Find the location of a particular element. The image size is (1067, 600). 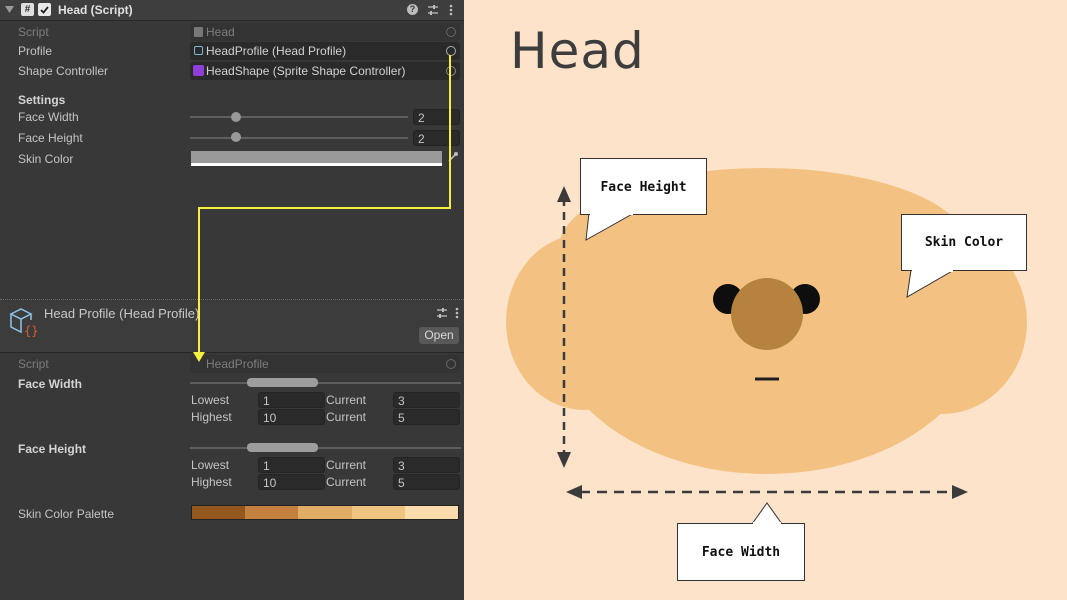

skin-color-label: Skin Color is located at coordinates (46, 159).